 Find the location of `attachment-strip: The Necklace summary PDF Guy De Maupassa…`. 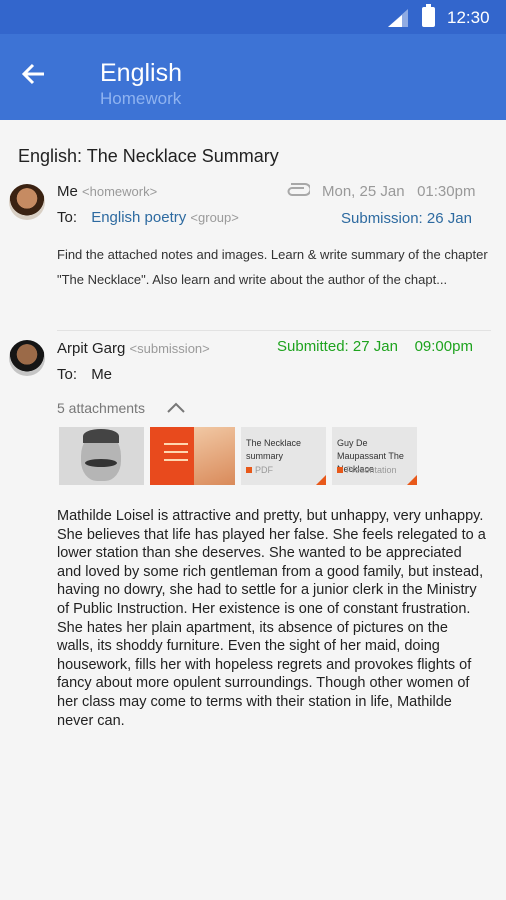

attachment-strip: The Necklace summary PDF Guy De Maupassa… is located at coordinates (239, 456).